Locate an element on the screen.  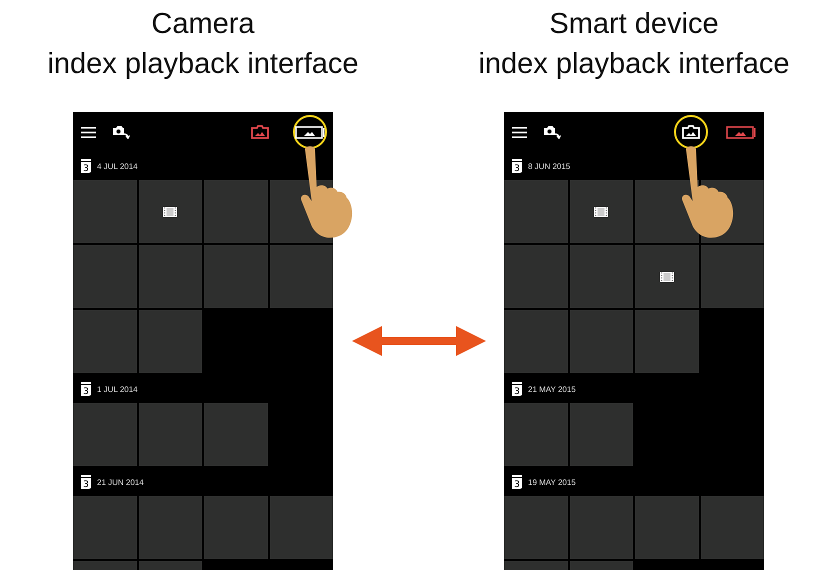
double-arrow-icon is located at coordinates (419, 341).